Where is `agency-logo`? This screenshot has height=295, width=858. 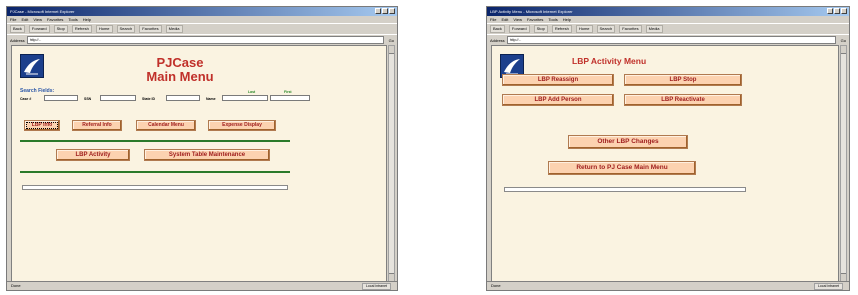
agency-logo is located at coordinates (32, 66).